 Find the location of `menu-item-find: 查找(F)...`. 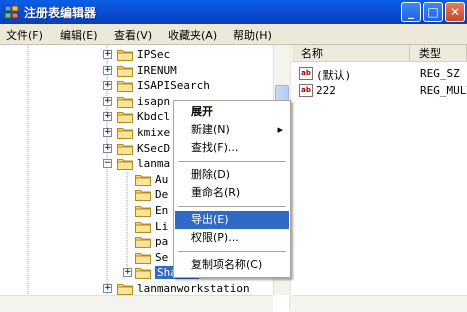

menu-item-find: 查找(F)... is located at coordinates (232, 148).